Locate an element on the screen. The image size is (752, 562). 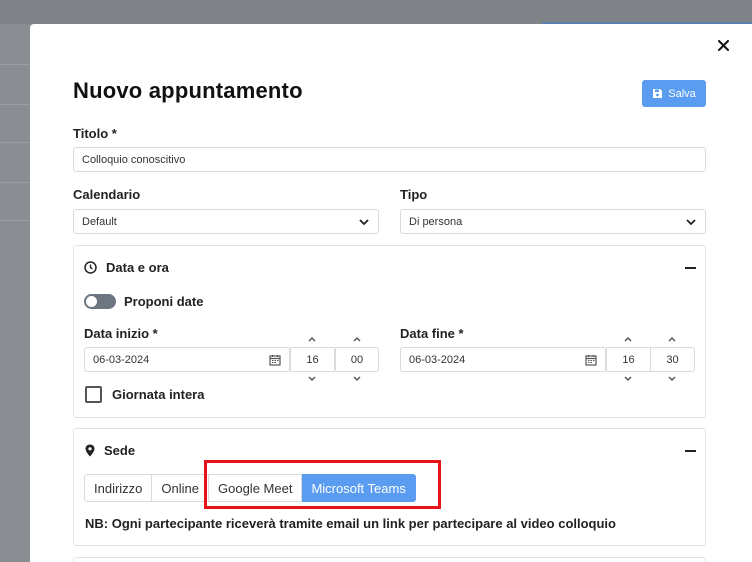
tipo-value: Di persona is located at coordinates (436, 221).